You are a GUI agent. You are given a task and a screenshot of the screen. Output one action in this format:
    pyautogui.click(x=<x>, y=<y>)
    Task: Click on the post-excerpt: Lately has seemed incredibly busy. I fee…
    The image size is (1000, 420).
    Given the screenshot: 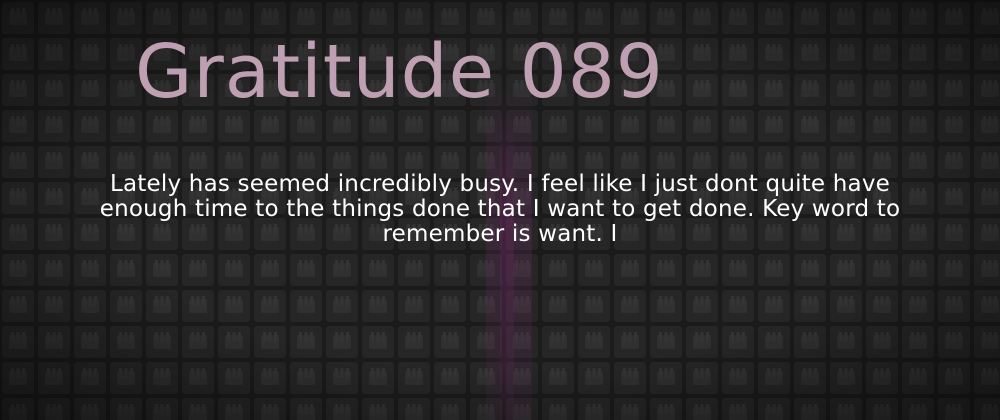 What is the action you would take?
    pyautogui.click(x=500, y=209)
    